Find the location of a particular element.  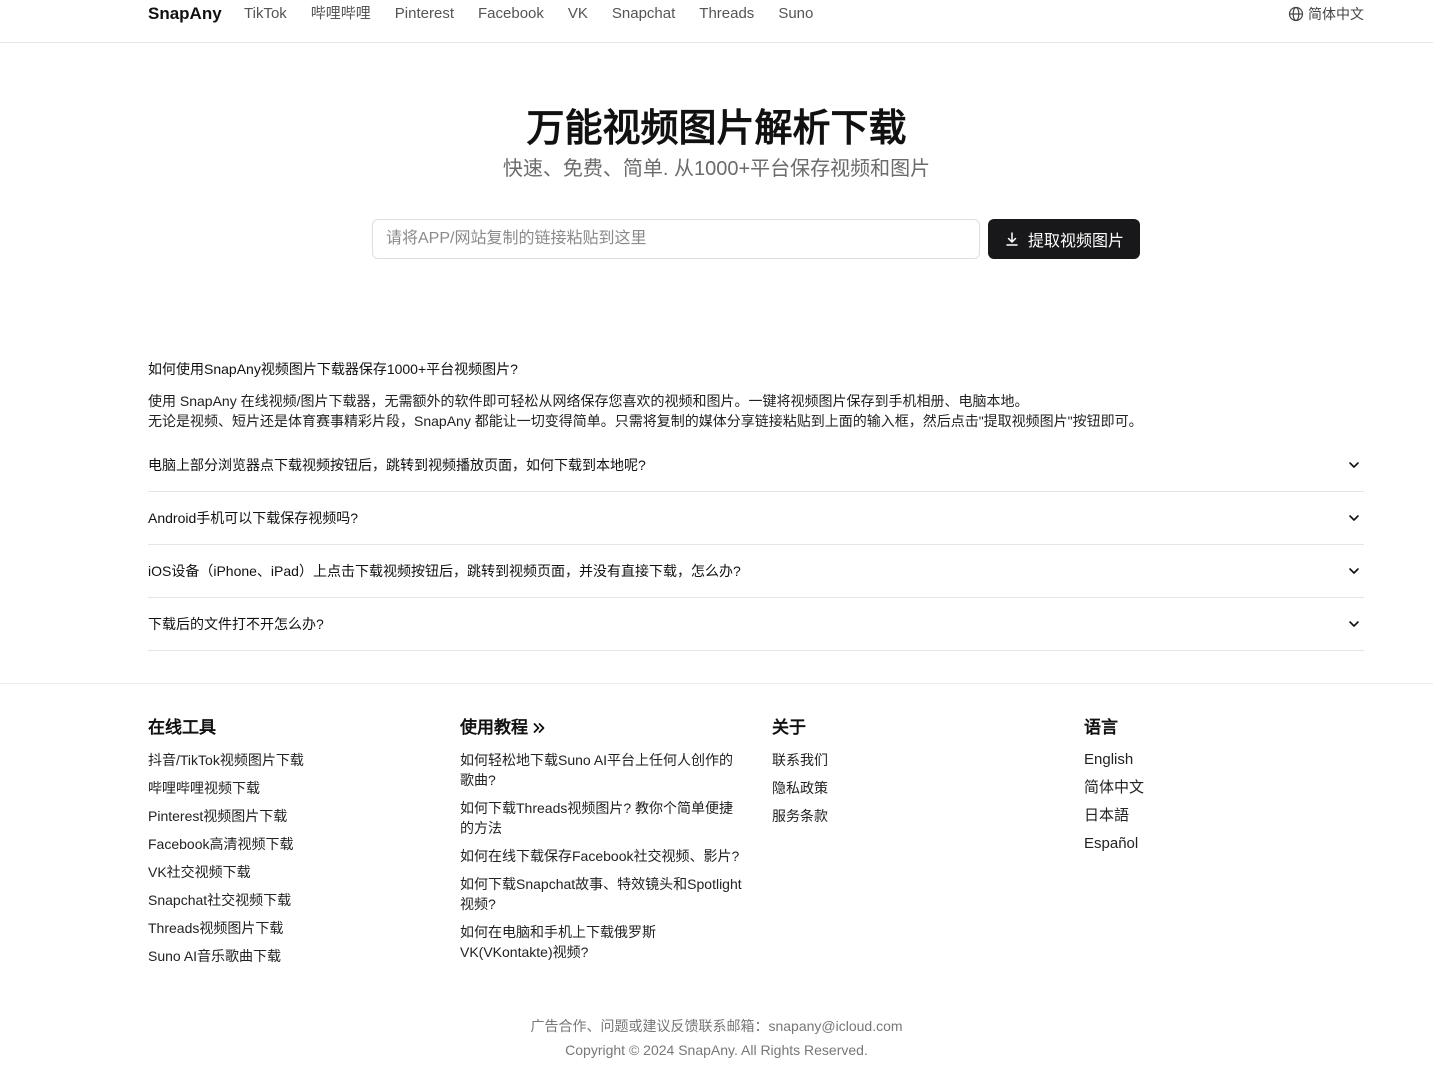

footer-tools-heading: 在线工具 is located at coordinates (182, 727).